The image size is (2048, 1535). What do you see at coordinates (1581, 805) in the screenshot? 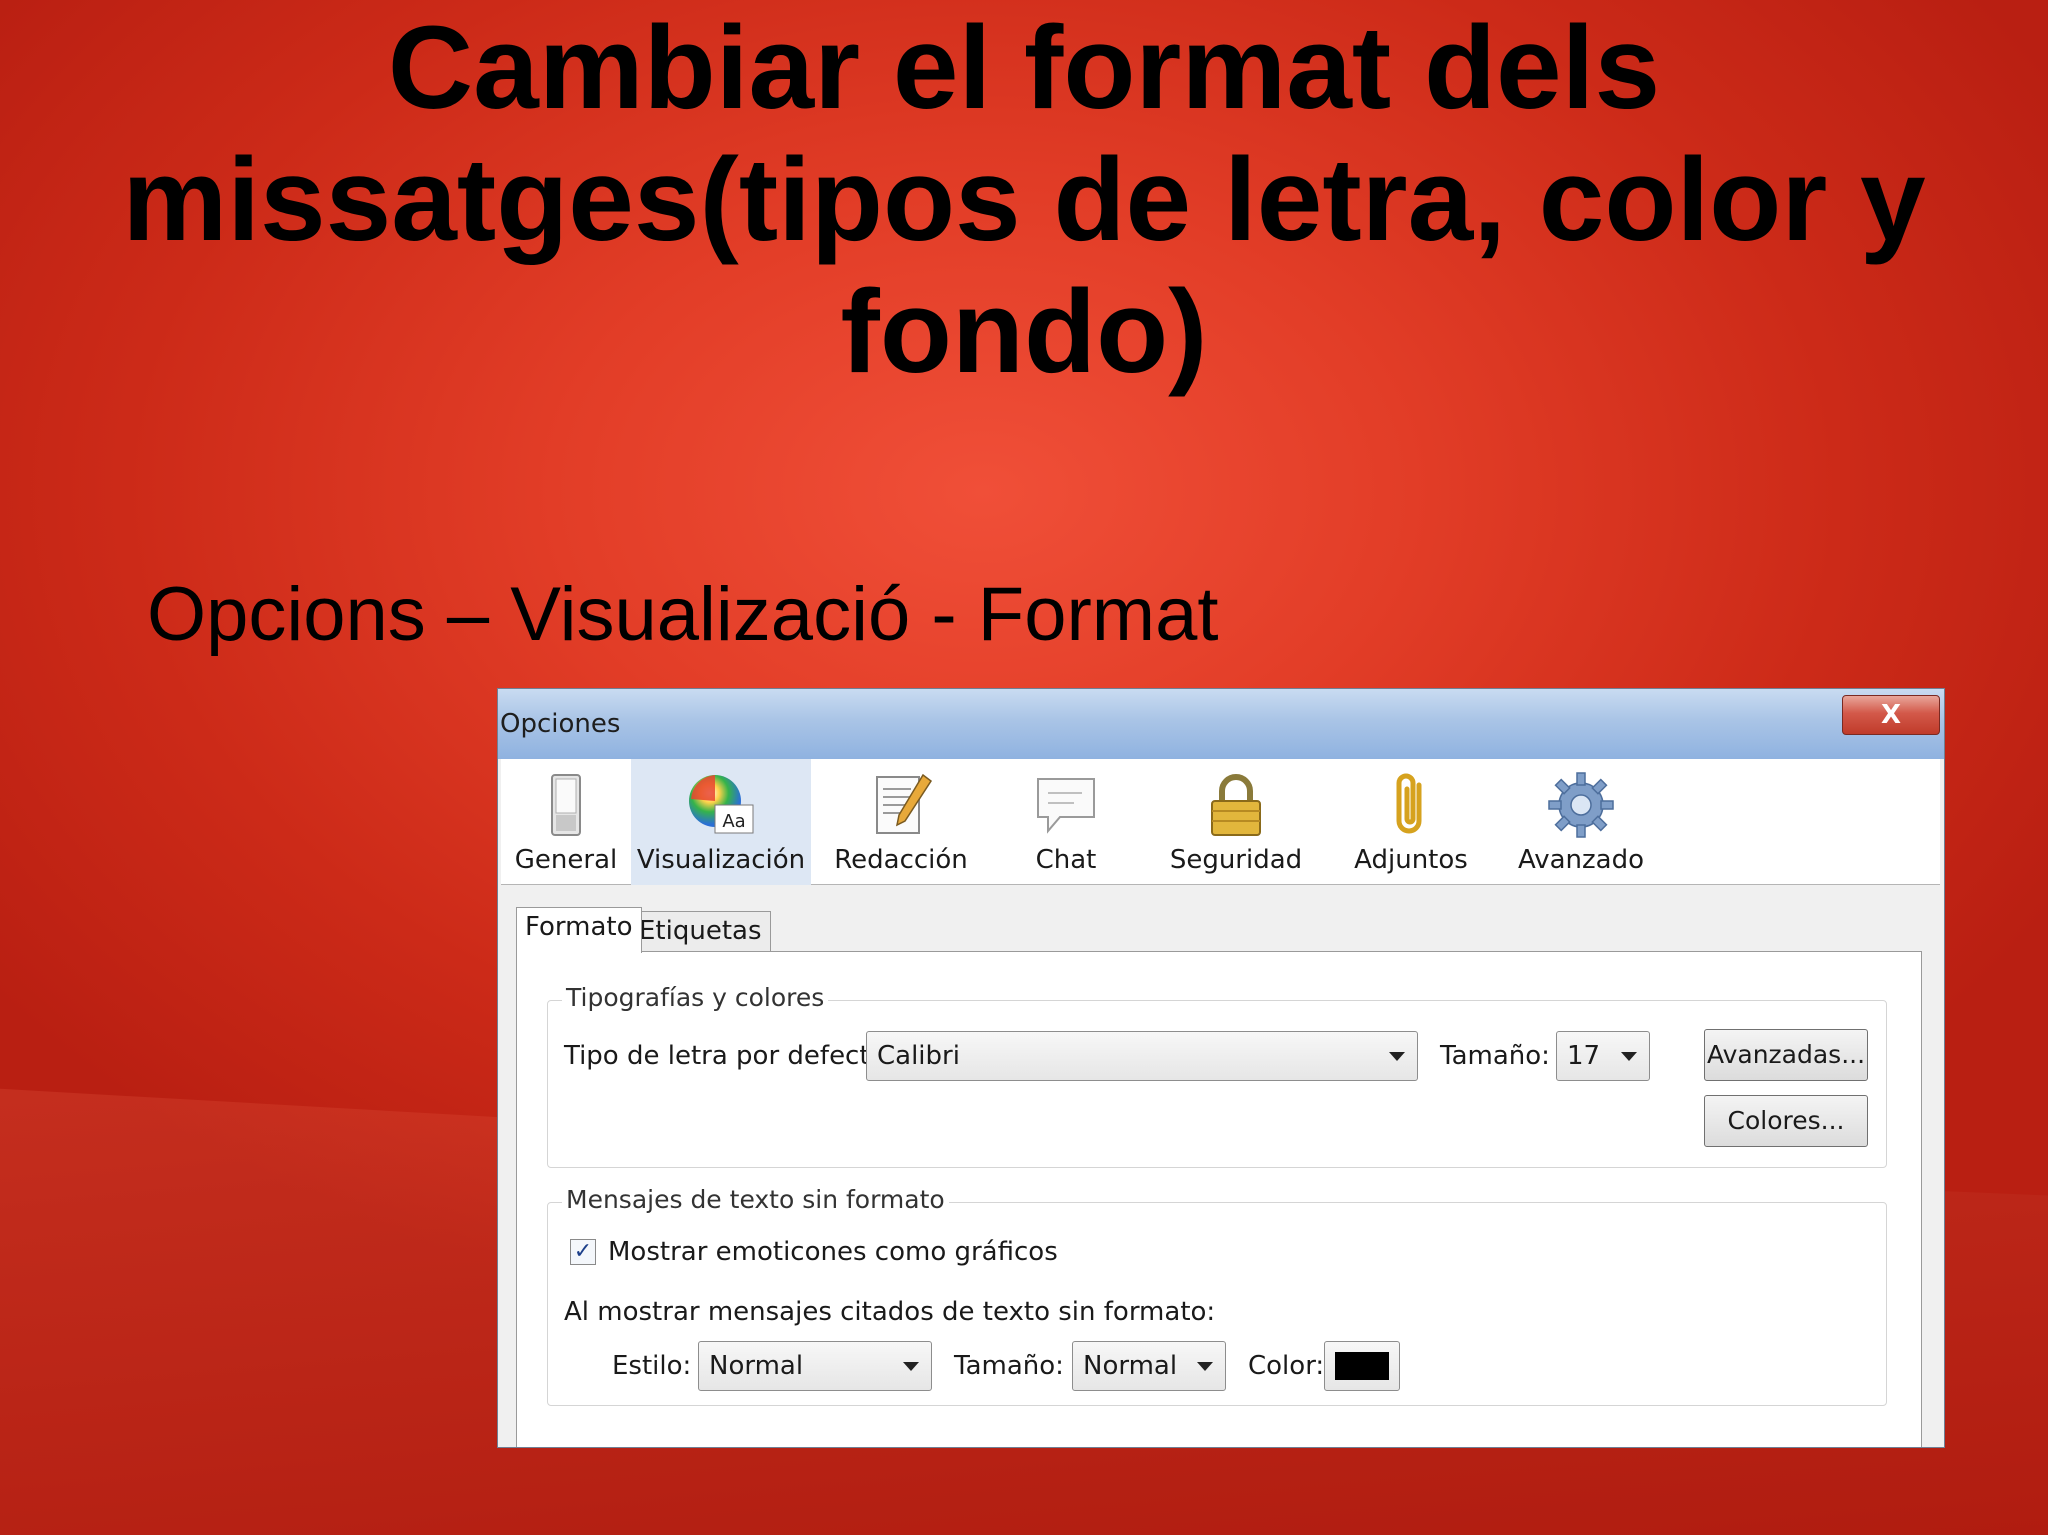
I see `gear-icon` at bounding box center [1581, 805].